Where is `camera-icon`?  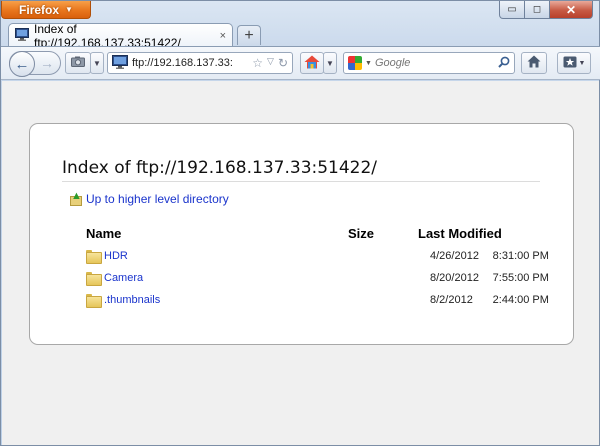 camera-icon is located at coordinates (78, 63).